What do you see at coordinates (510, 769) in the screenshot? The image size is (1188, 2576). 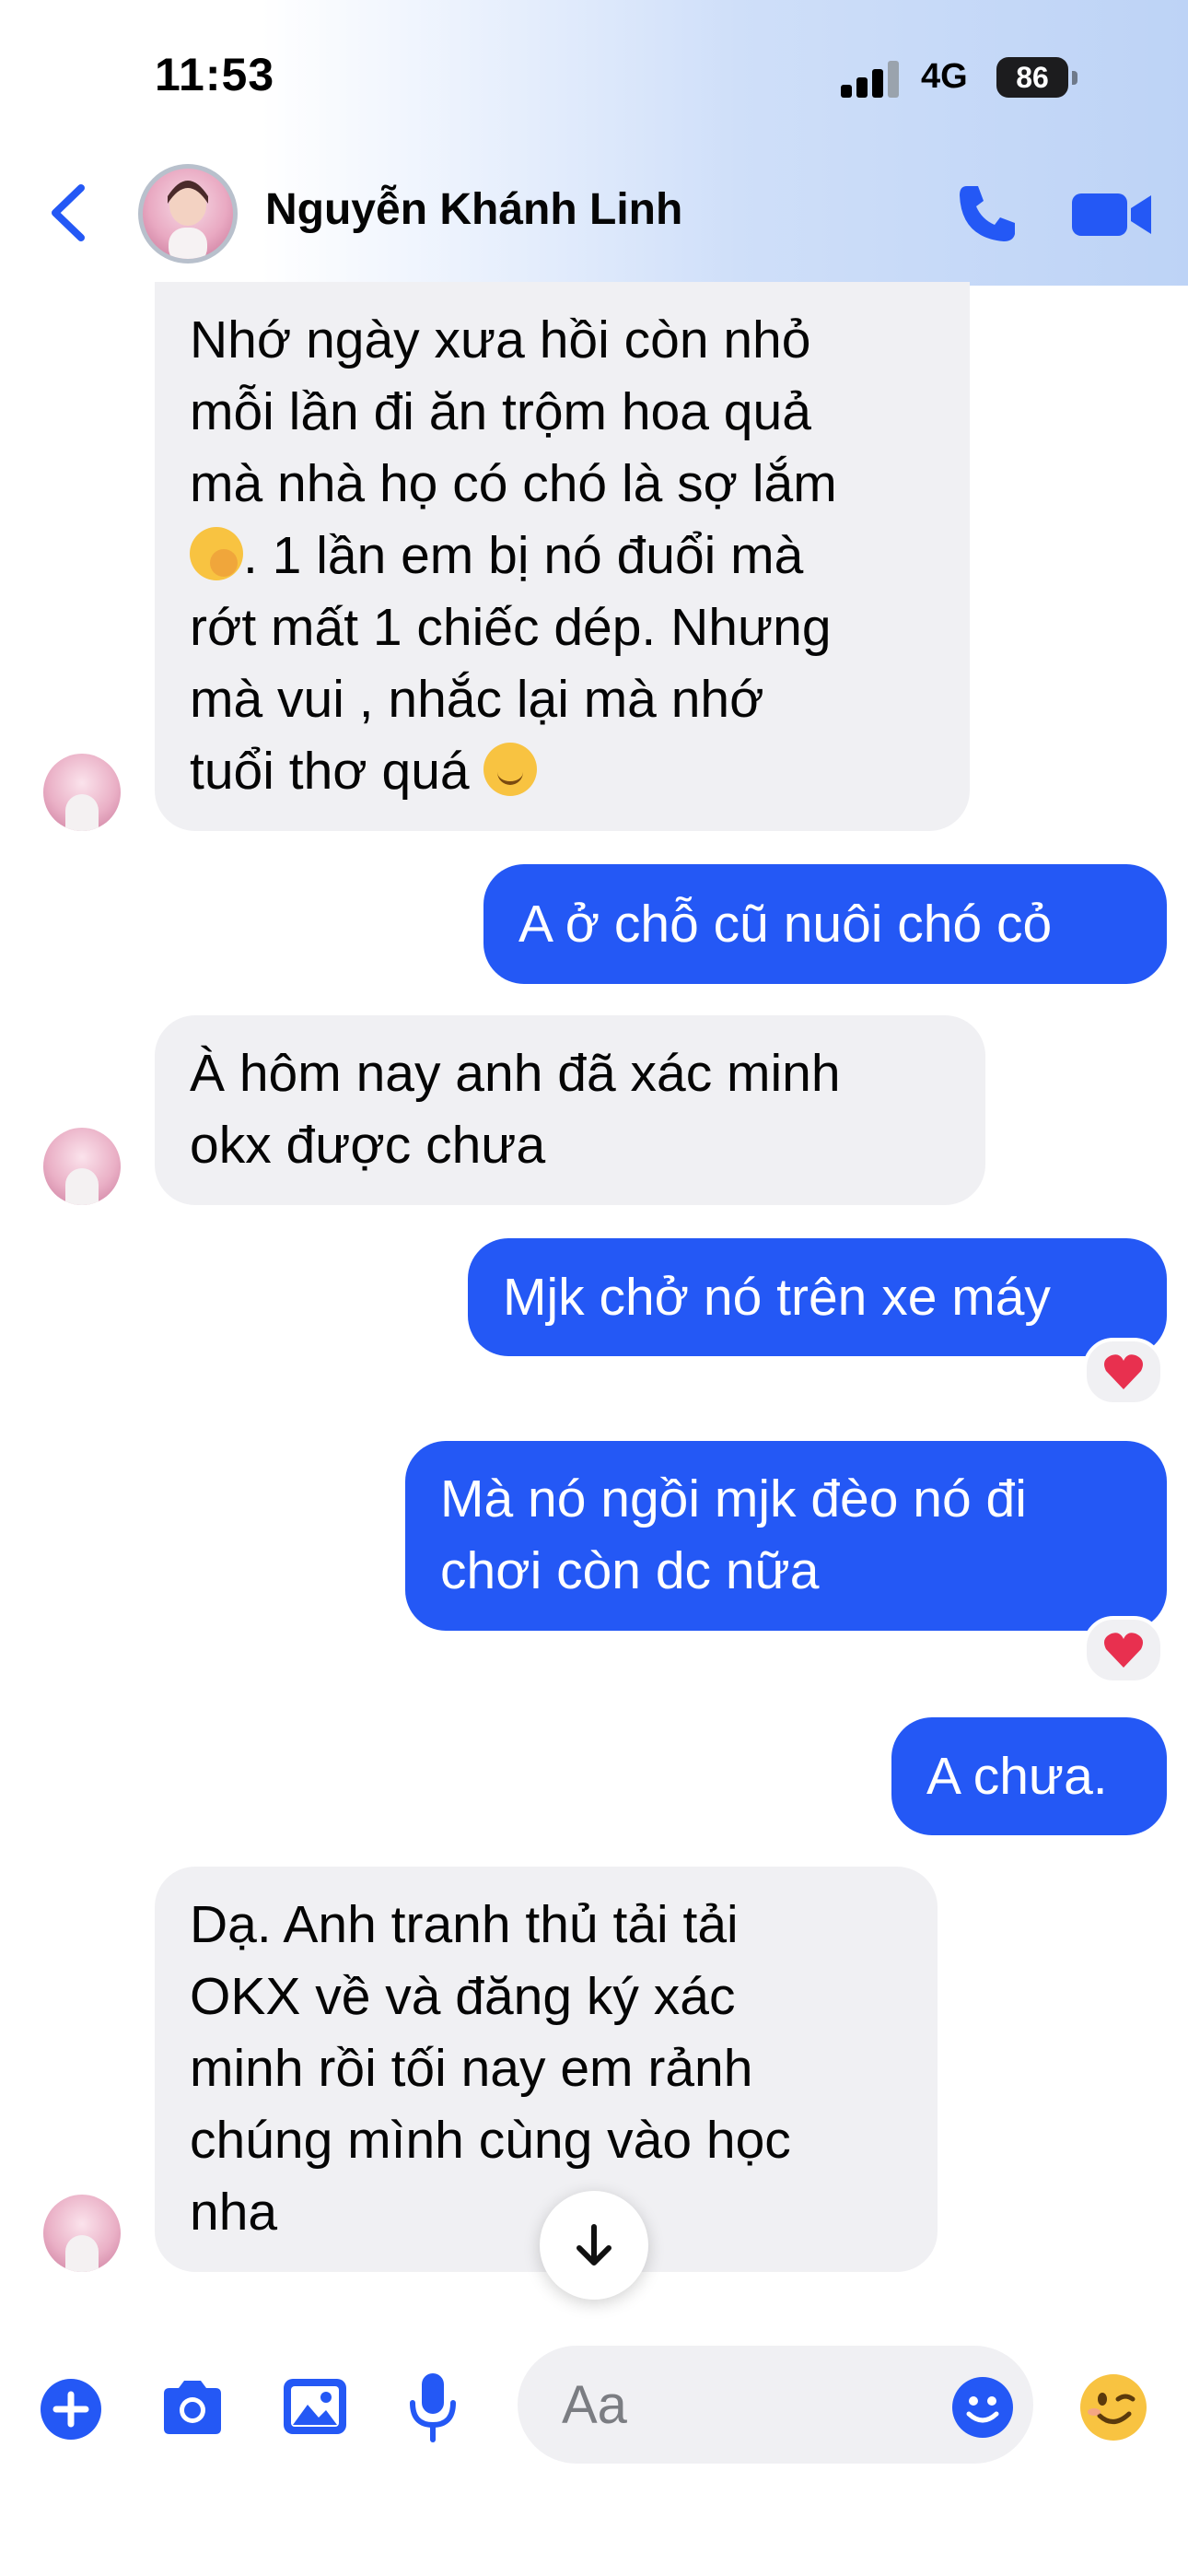 I see `smiling-face-icon` at bounding box center [510, 769].